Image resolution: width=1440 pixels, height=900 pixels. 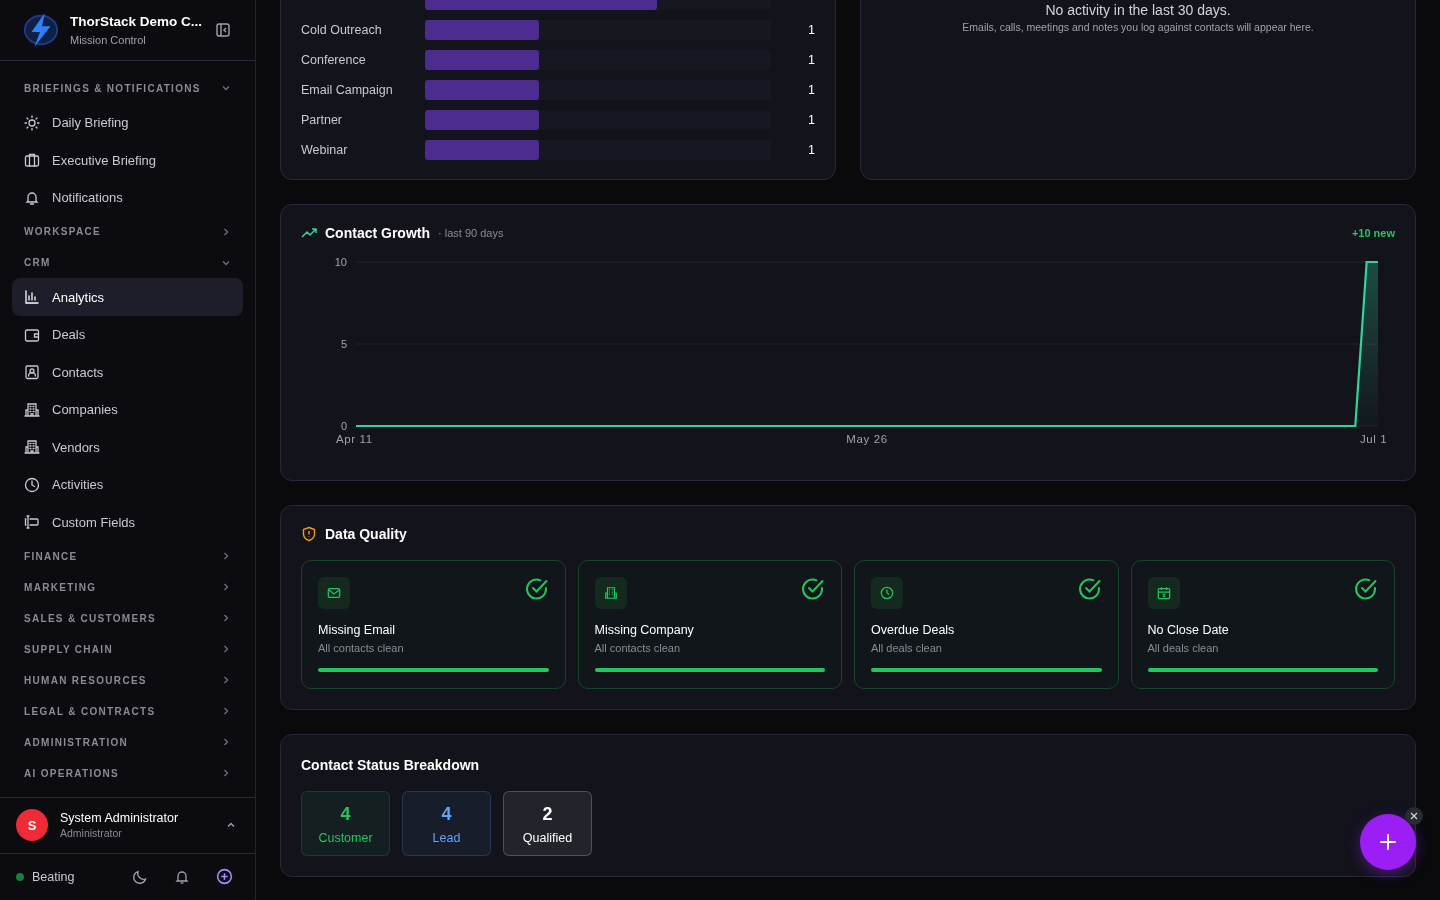 I want to click on card-subtitle: · last 90 days, so click(x=471, y=233).